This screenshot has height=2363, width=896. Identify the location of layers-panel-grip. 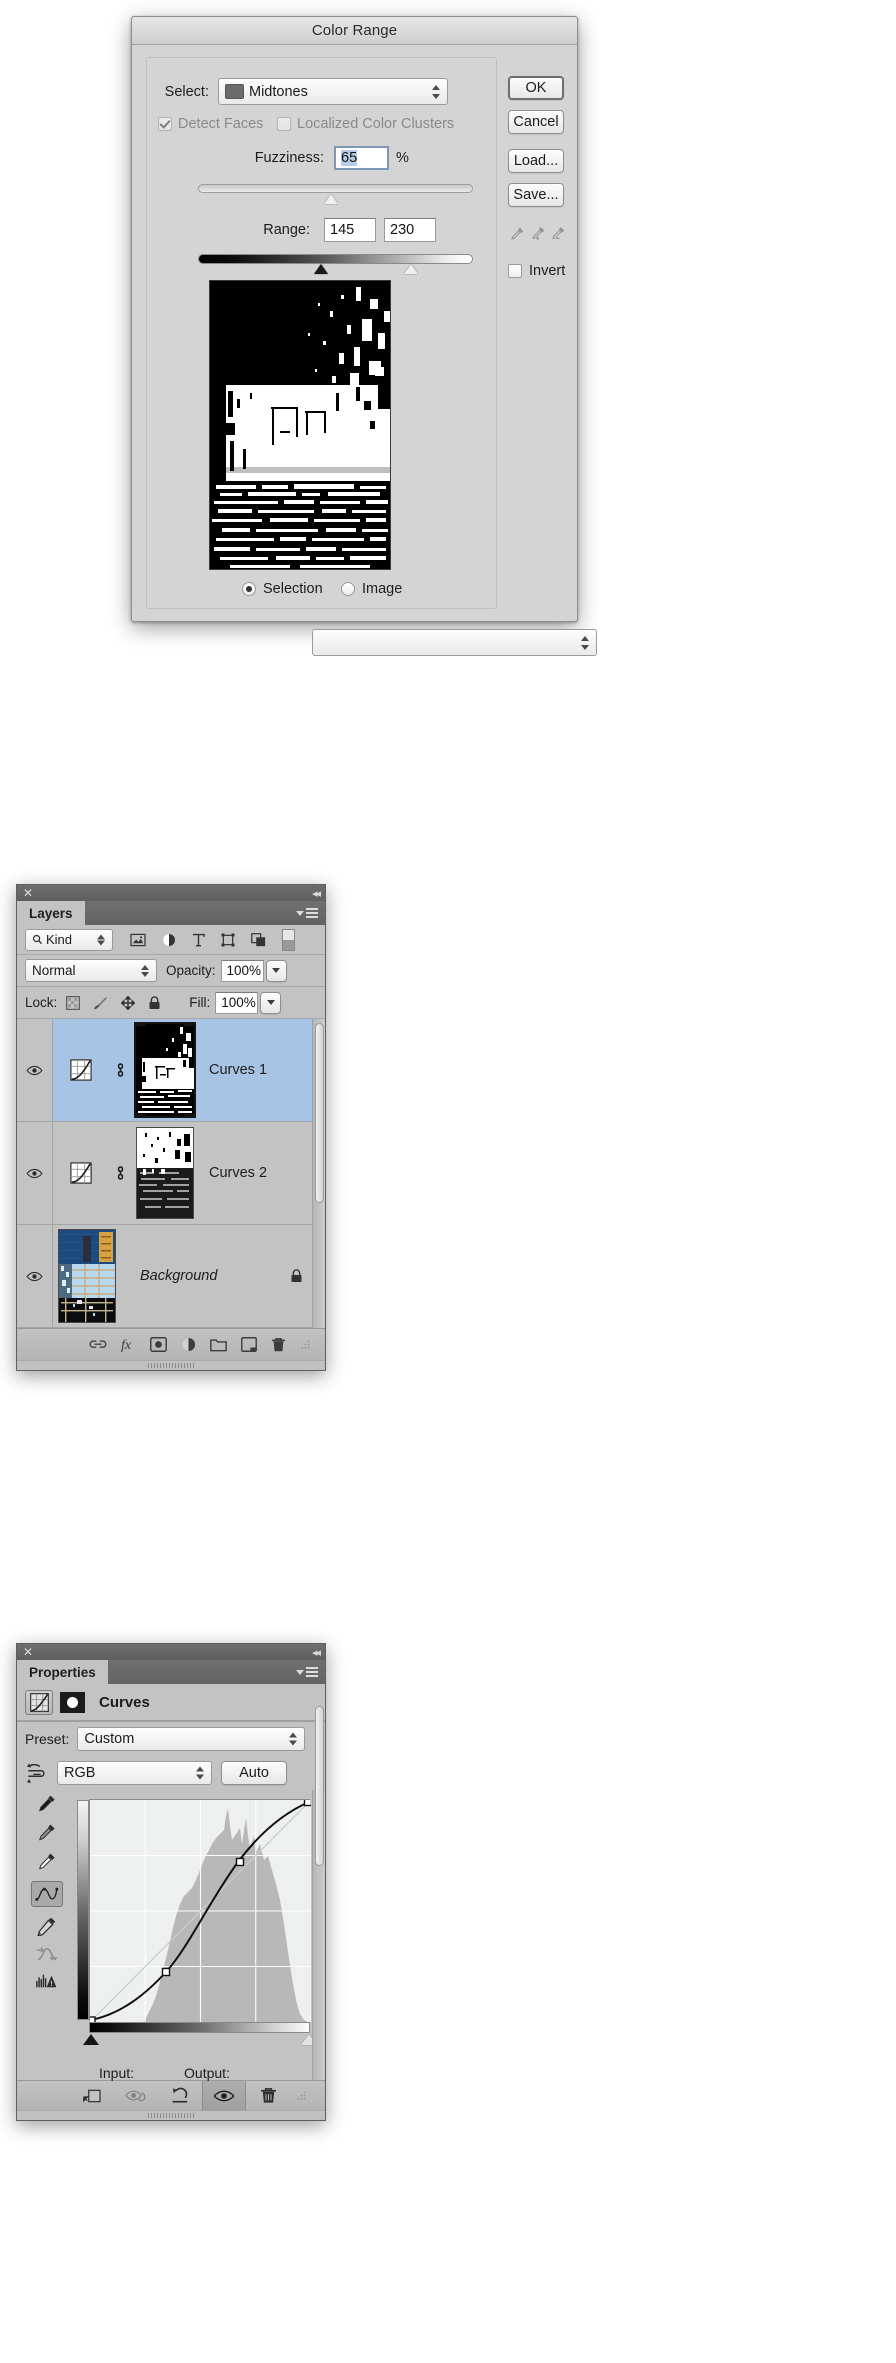
(171, 1365).